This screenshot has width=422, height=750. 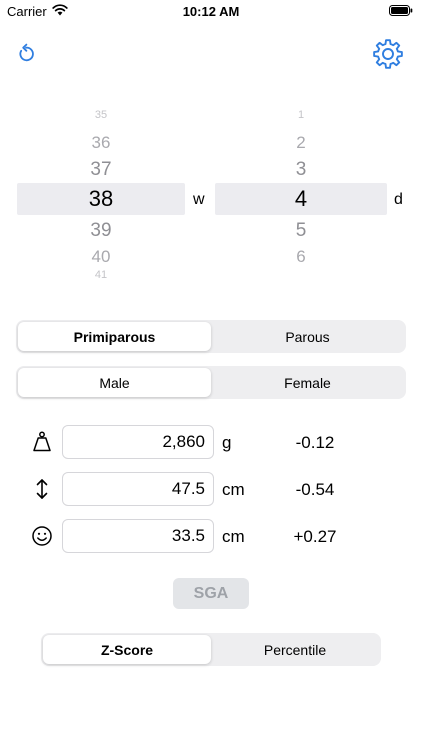 What do you see at coordinates (138, 536) in the screenshot?
I see `head-circumference-field: 33.5` at bounding box center [138, 536].